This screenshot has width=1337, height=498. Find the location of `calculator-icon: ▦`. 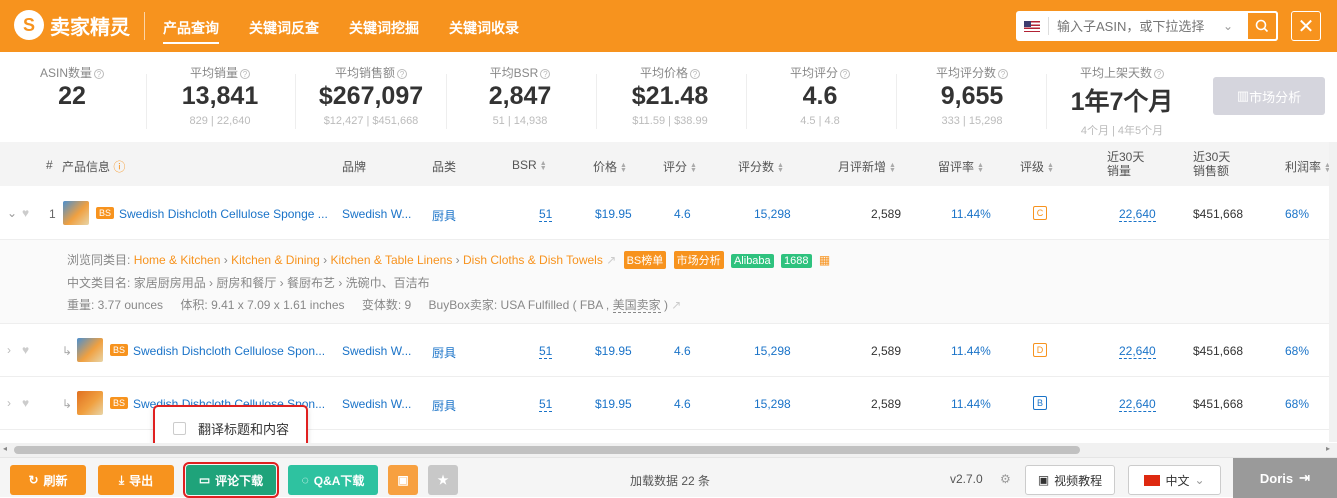

calculator-icon: ▦ is located at coordinates (824, 260).